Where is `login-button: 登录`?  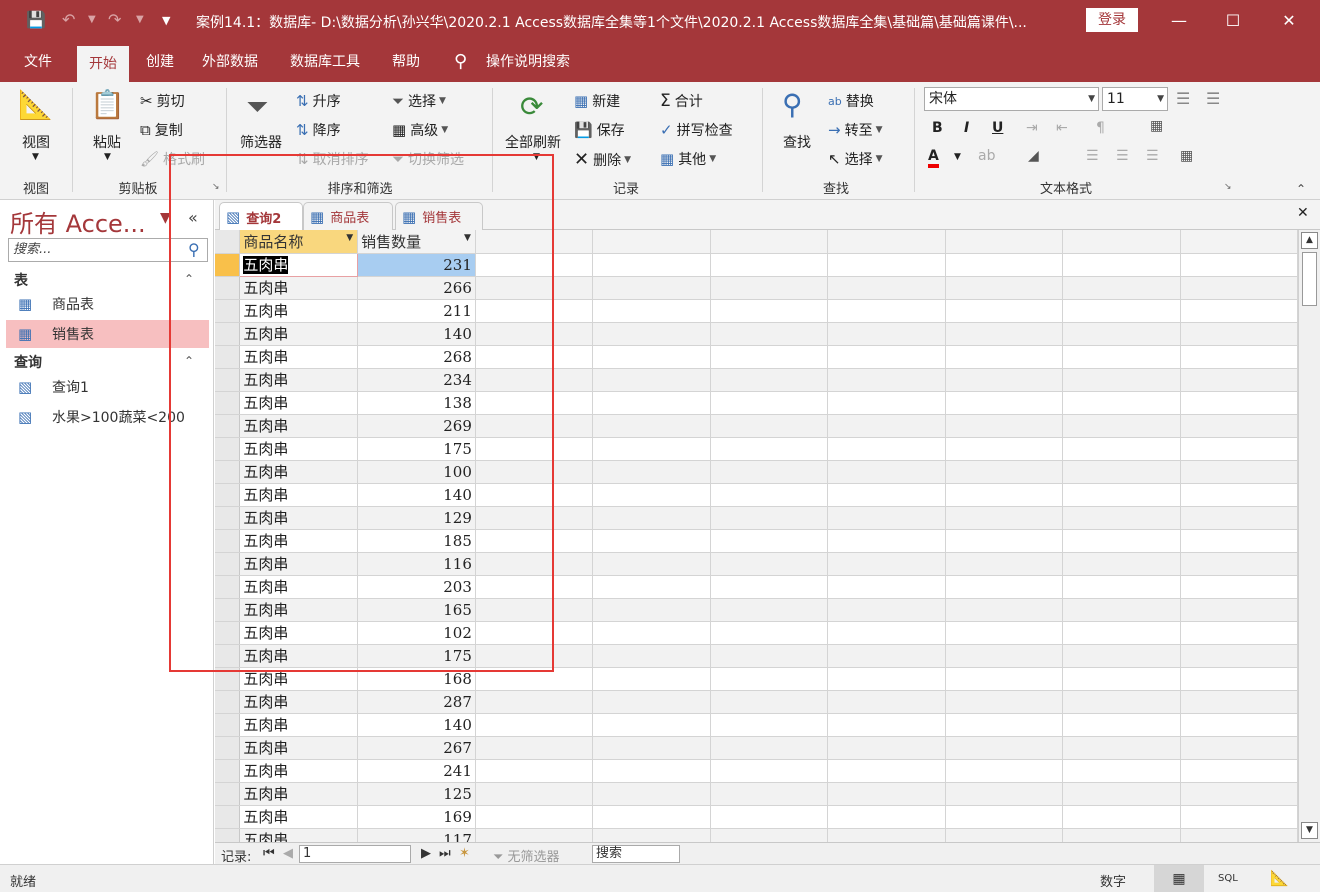
login-button: 登录 is located at coordinates (1112, 20).